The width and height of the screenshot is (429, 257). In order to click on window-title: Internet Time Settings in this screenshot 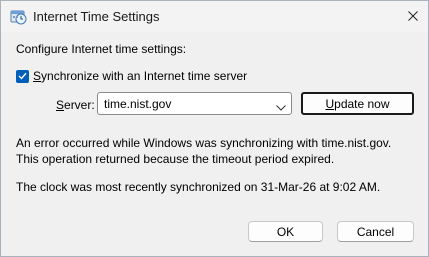, I will do `click(96, 16)`.